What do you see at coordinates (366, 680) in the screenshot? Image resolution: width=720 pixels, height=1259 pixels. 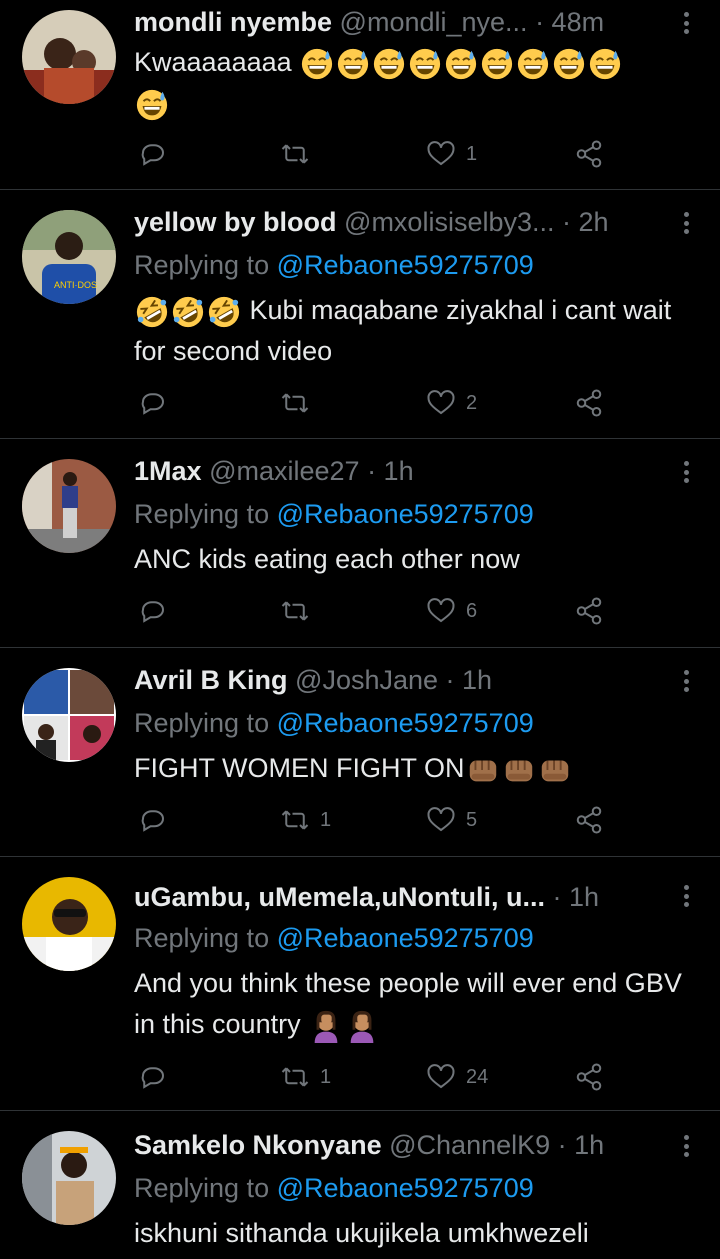 I see `handle: @JoshJane` at bounding box center [366, 680].